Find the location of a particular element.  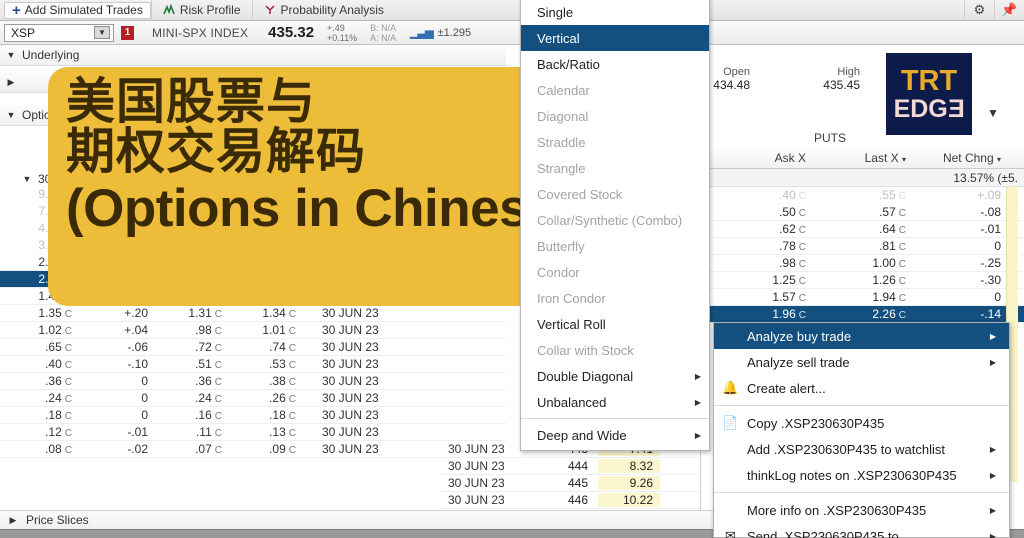

cell-ask: .78 C is located at coordinates (764, 246).